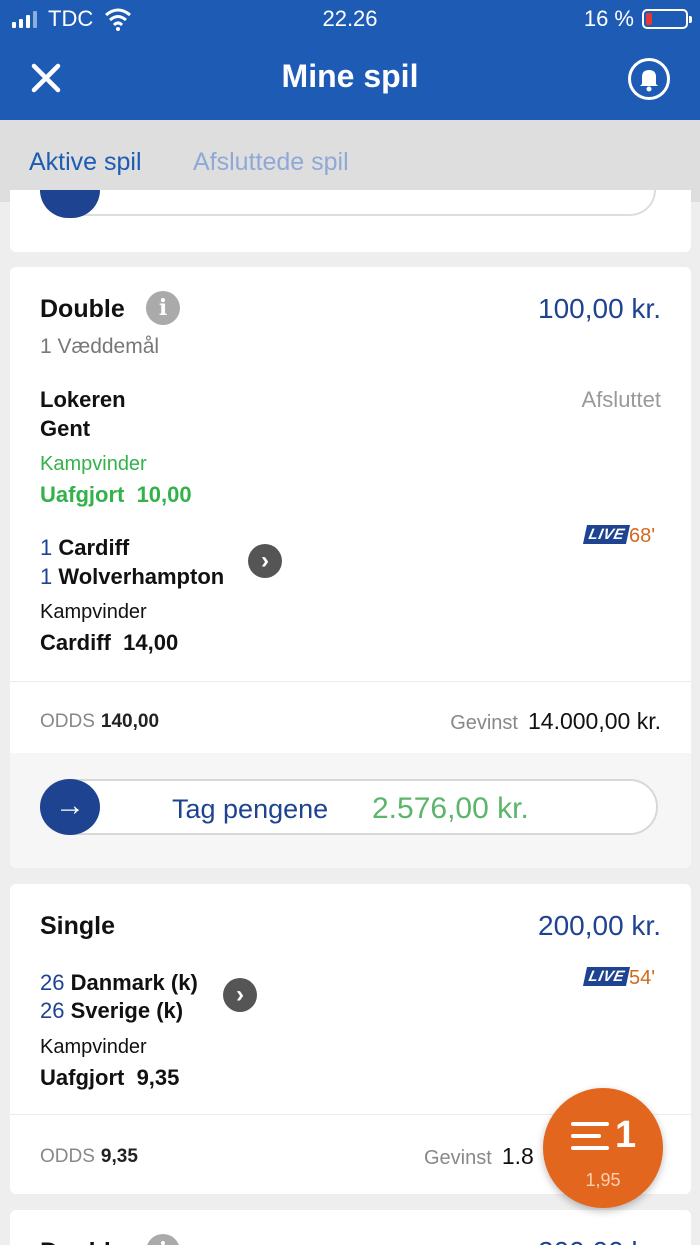 Image resolution: width=700 pixels, height=1245 pixels. I want to click on battery-icon, so click(667, 19).